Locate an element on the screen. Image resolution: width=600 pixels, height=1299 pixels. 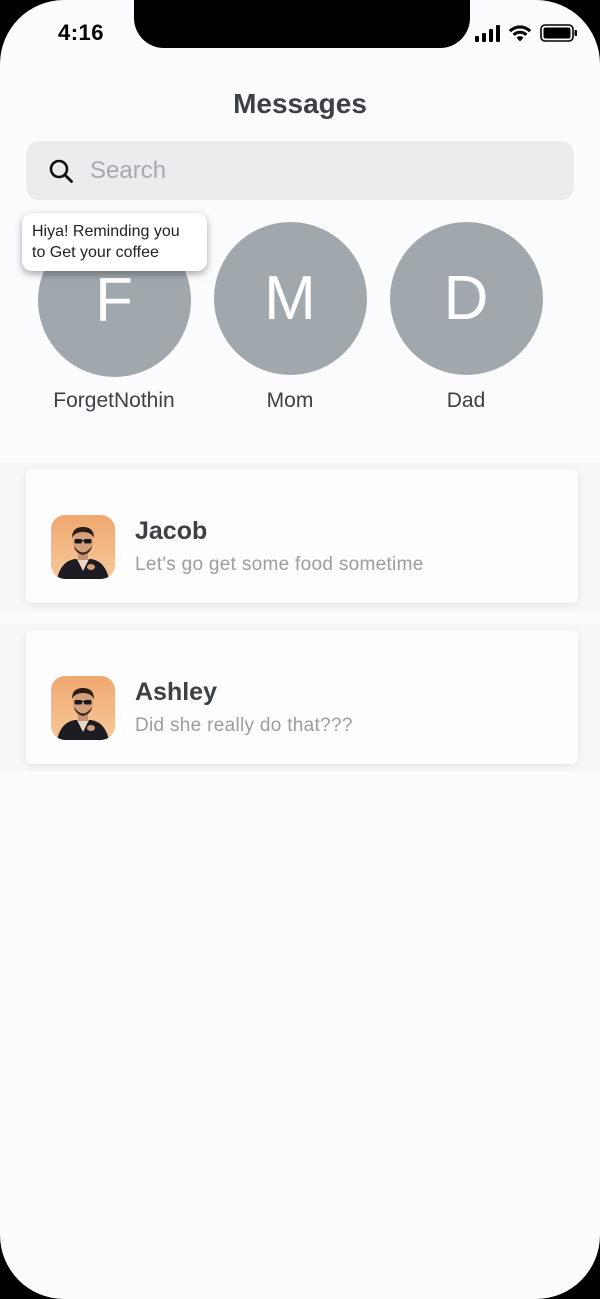
contact-dad: D Dad is located at coordinates (466, 317).